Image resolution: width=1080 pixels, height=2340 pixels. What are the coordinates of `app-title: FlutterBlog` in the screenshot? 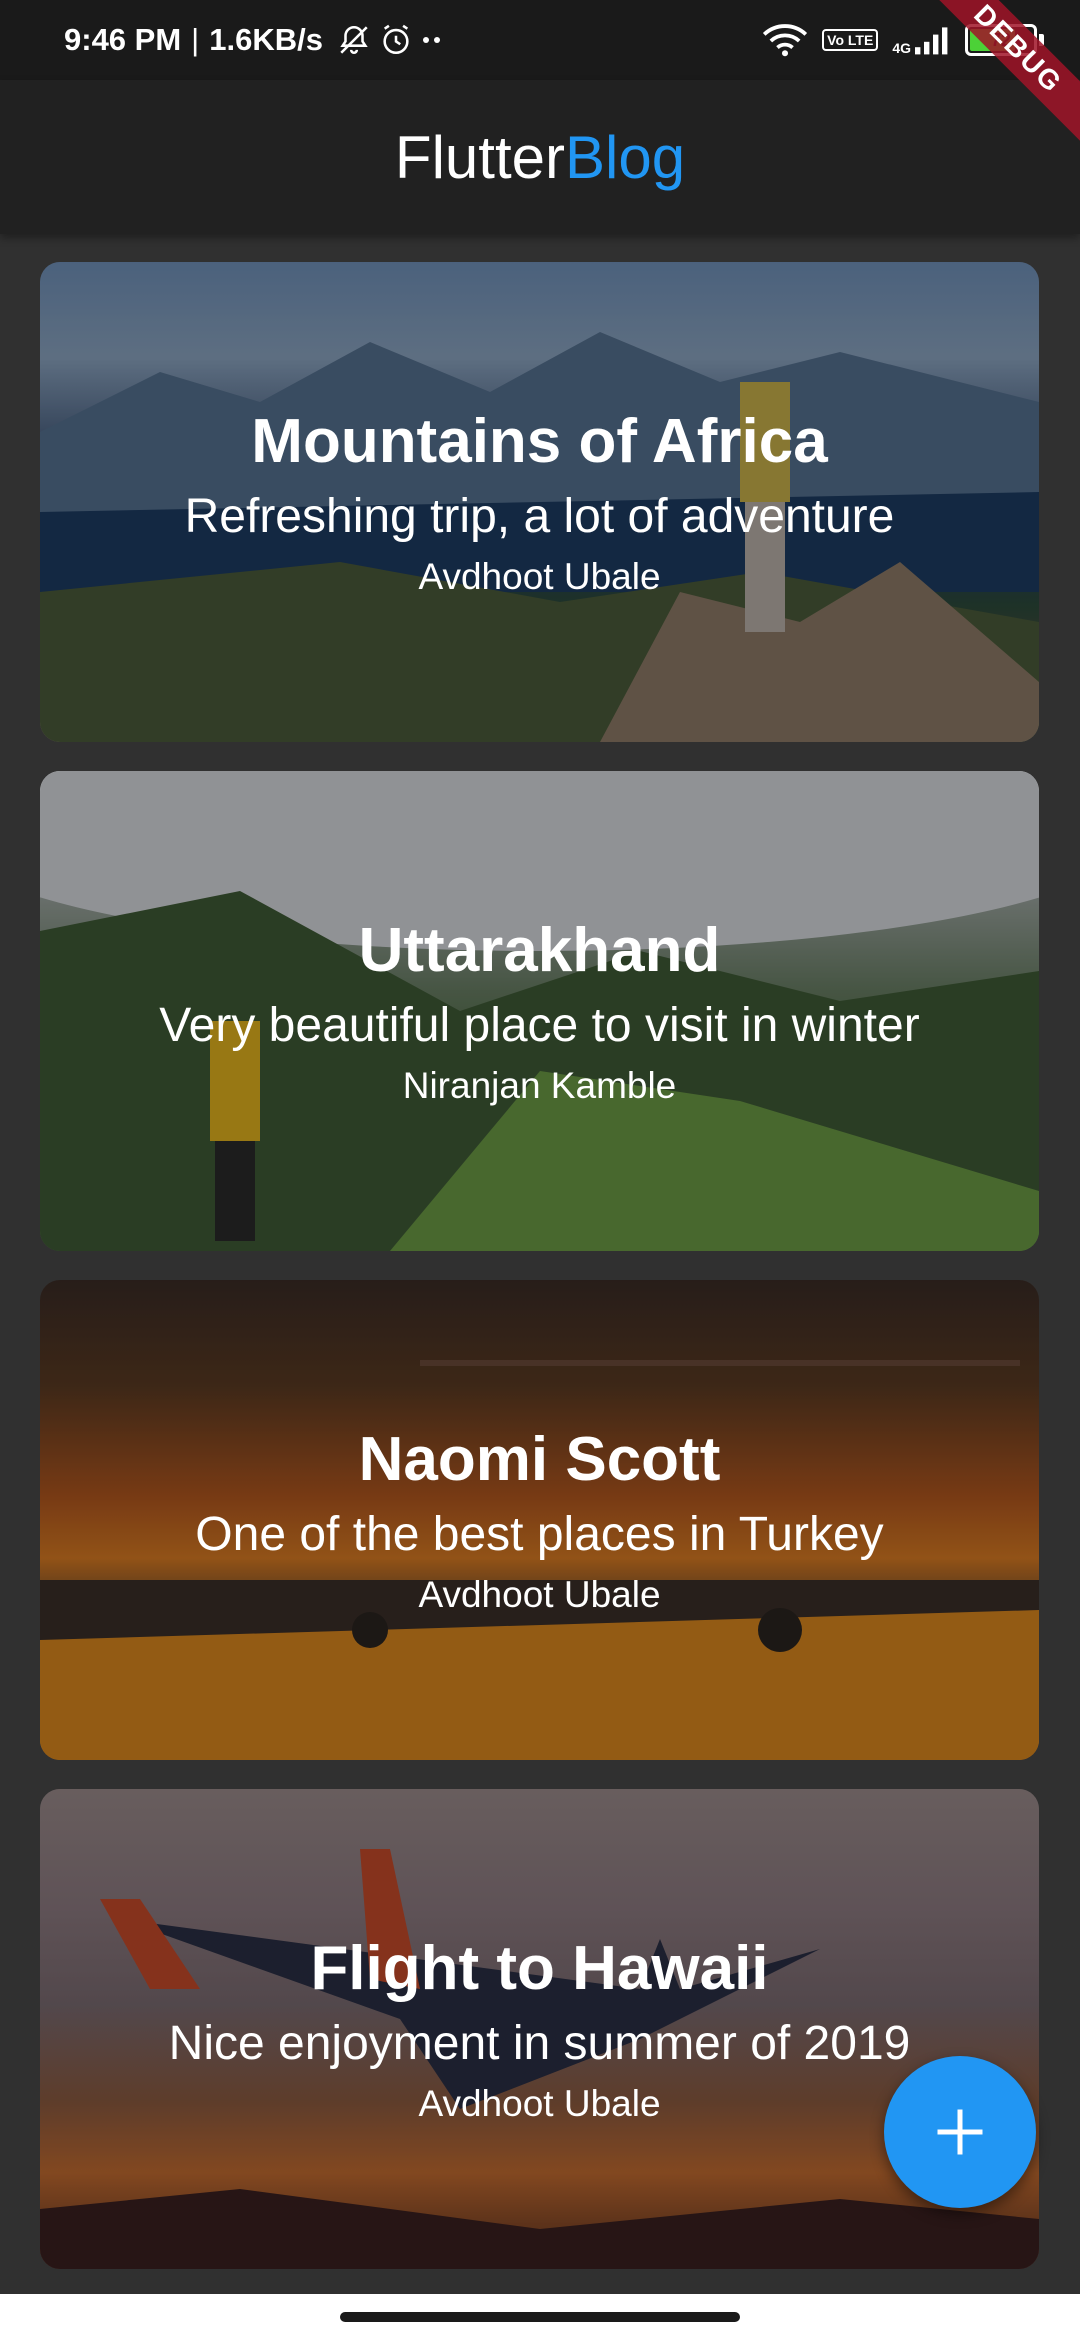 It's located at (540, 157).